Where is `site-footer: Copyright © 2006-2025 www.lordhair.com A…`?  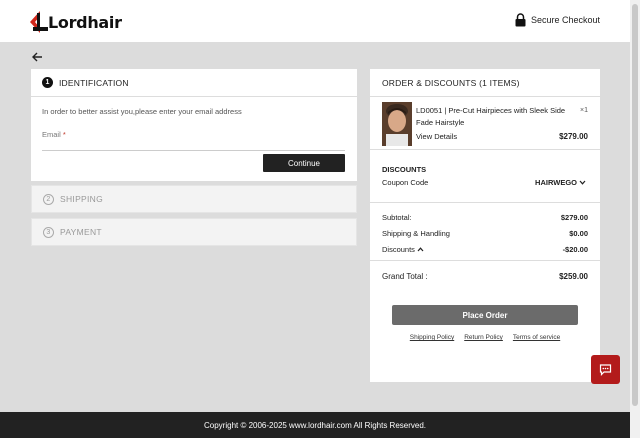 site-footer: Copyright © 2006-2025 www.lordhair.com A… is located at coordinates (315, 425).